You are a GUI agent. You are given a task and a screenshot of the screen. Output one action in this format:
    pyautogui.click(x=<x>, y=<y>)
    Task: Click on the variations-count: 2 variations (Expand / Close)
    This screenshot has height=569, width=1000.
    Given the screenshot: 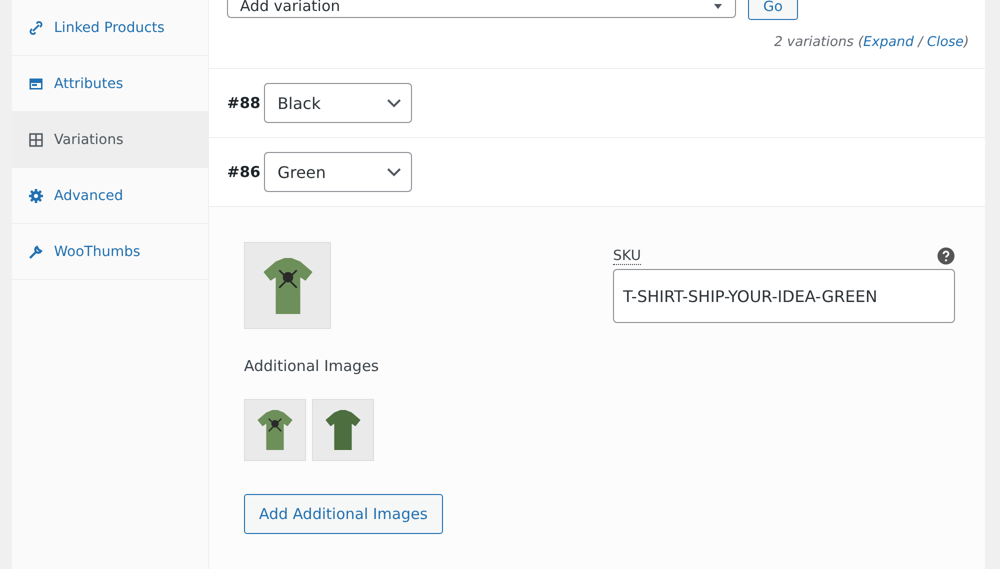 What is the action you would take?
    pyautogui.click(x=871, y=42)
    